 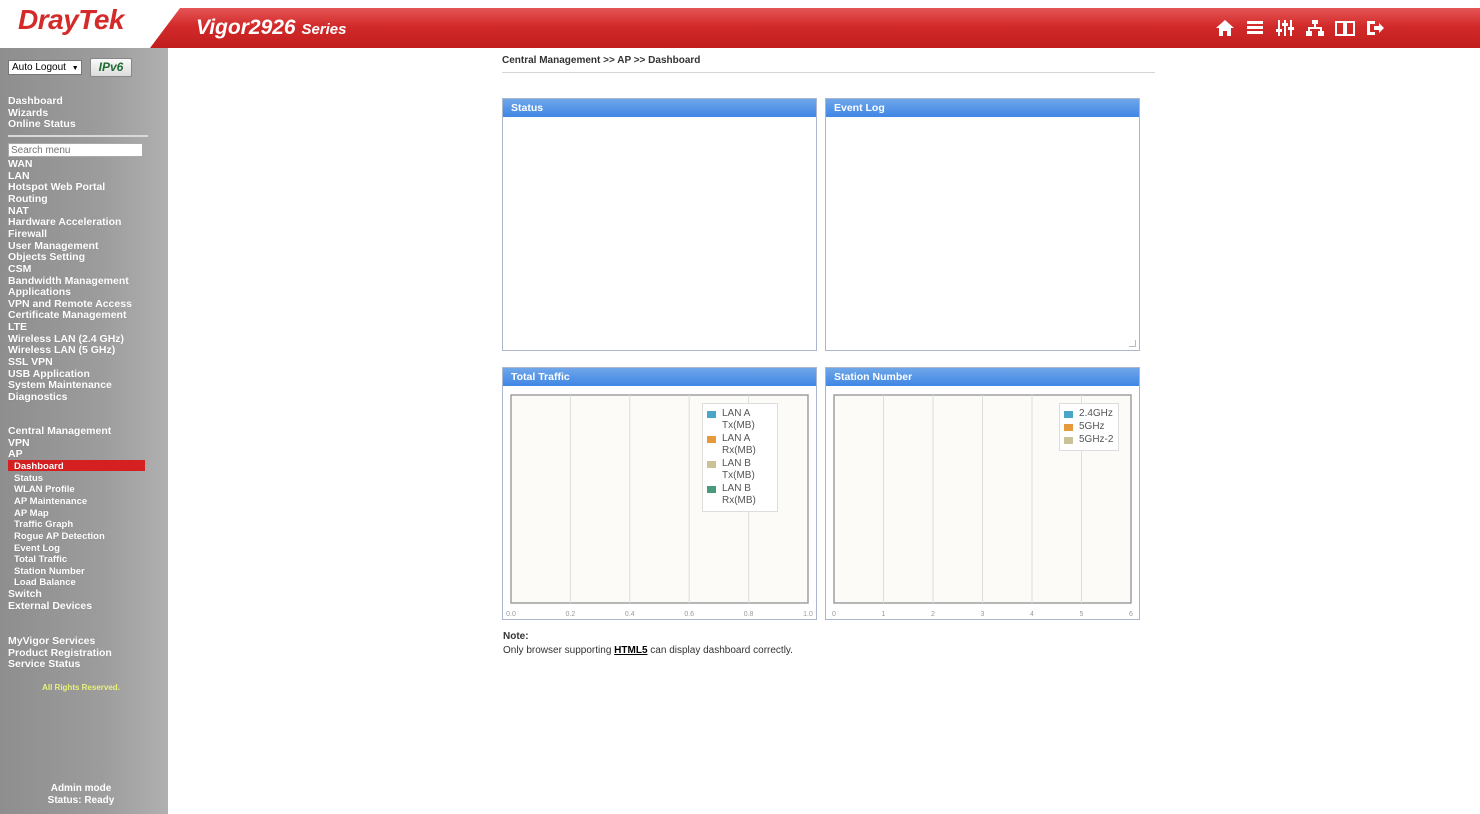 What do you see at coordinates (71, 20) in the screenshot?
I see `draytek-logo: DrayTek` at bounding box center [71, 20].